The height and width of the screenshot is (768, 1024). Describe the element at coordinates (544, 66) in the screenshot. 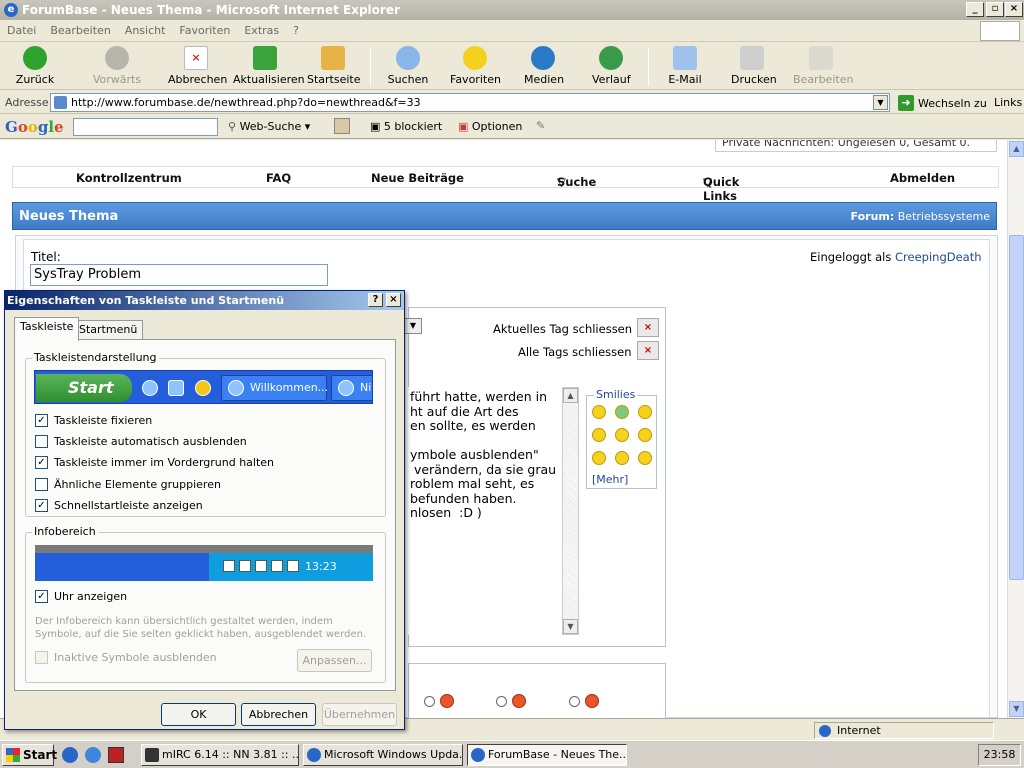

I see `media-button: Medien` at that location.